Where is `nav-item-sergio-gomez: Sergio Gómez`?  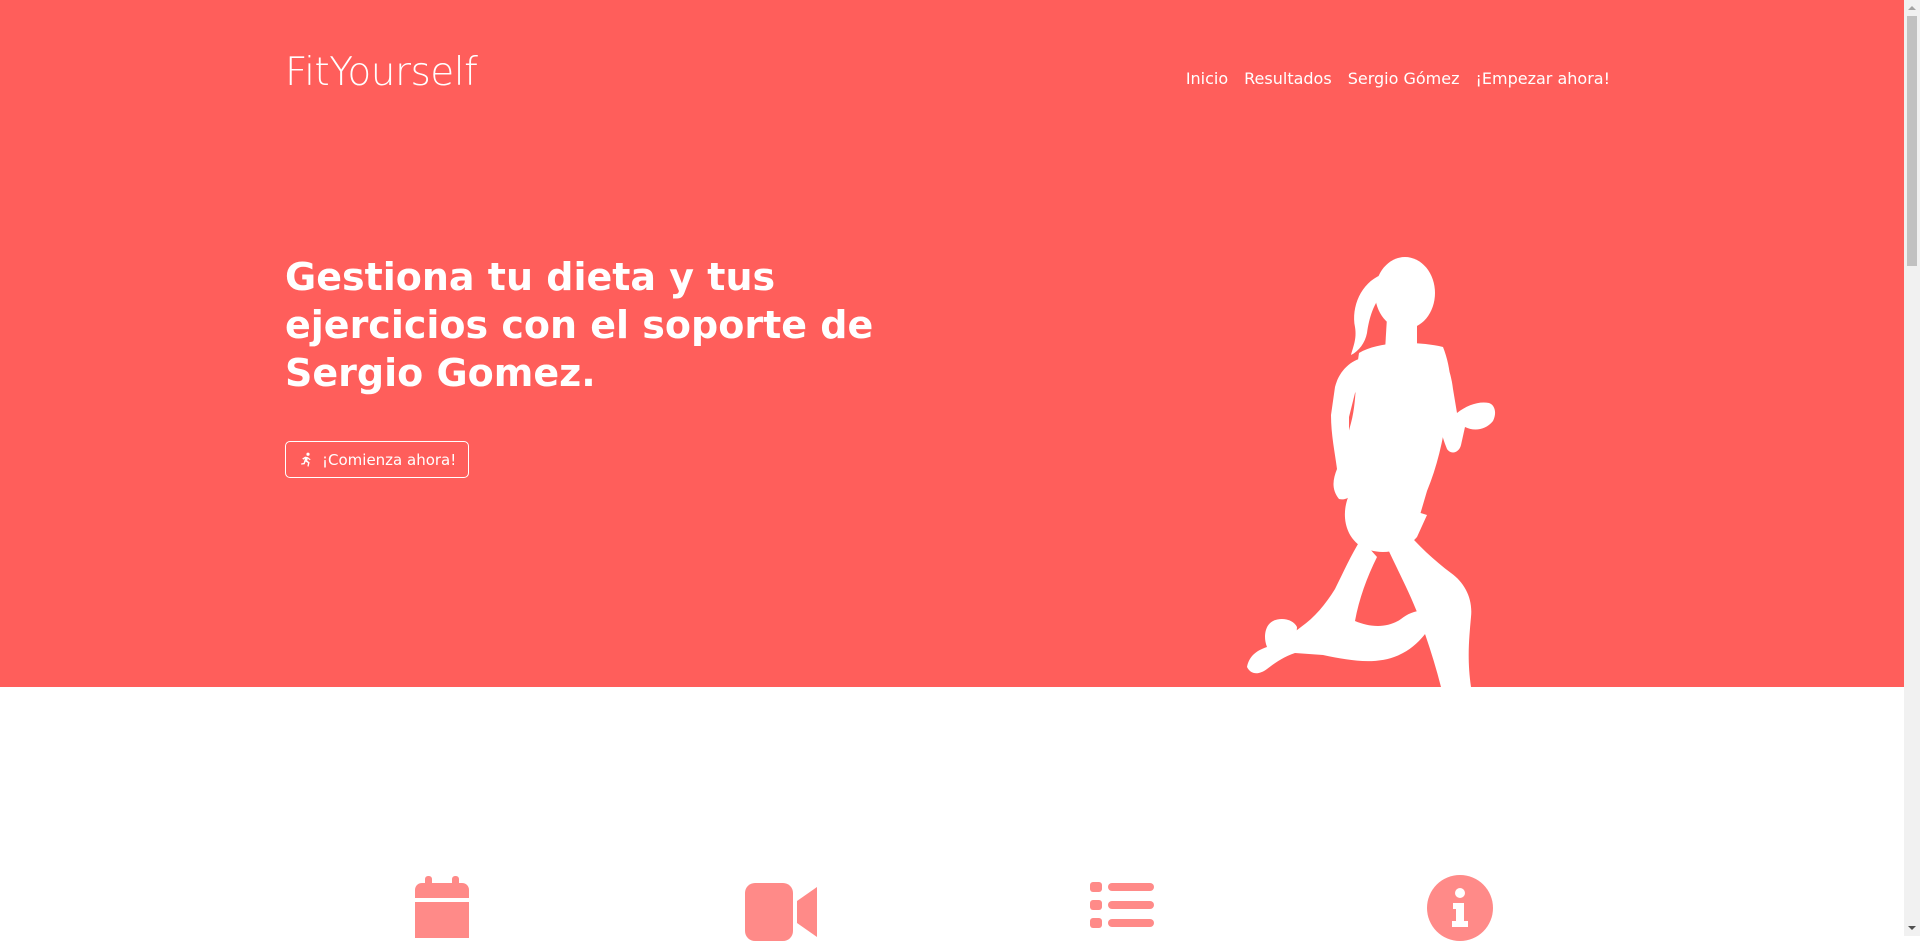
nav-item-sergio-gomez: Sergio Gómez is located at coordinates (1404, 79).